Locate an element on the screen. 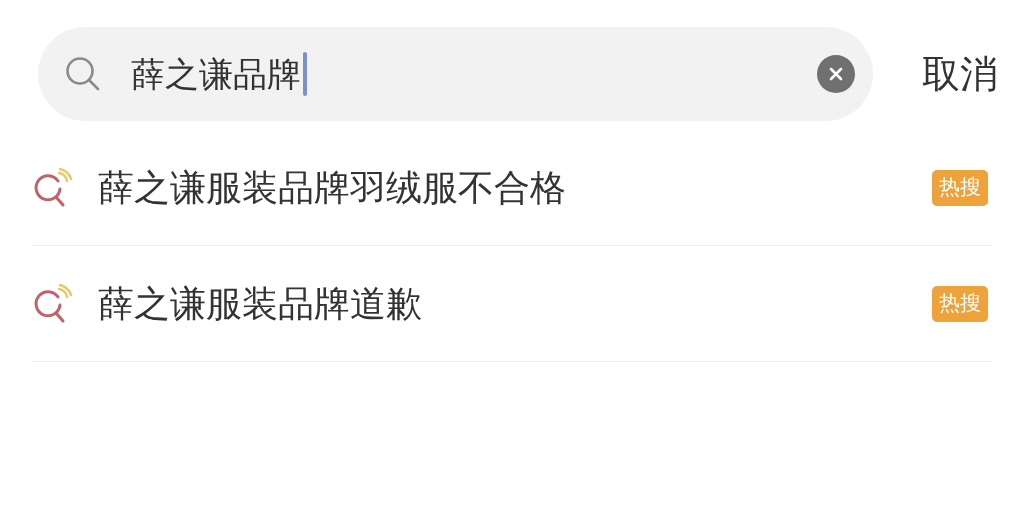  close-icon is located at coordinates (836, 74).